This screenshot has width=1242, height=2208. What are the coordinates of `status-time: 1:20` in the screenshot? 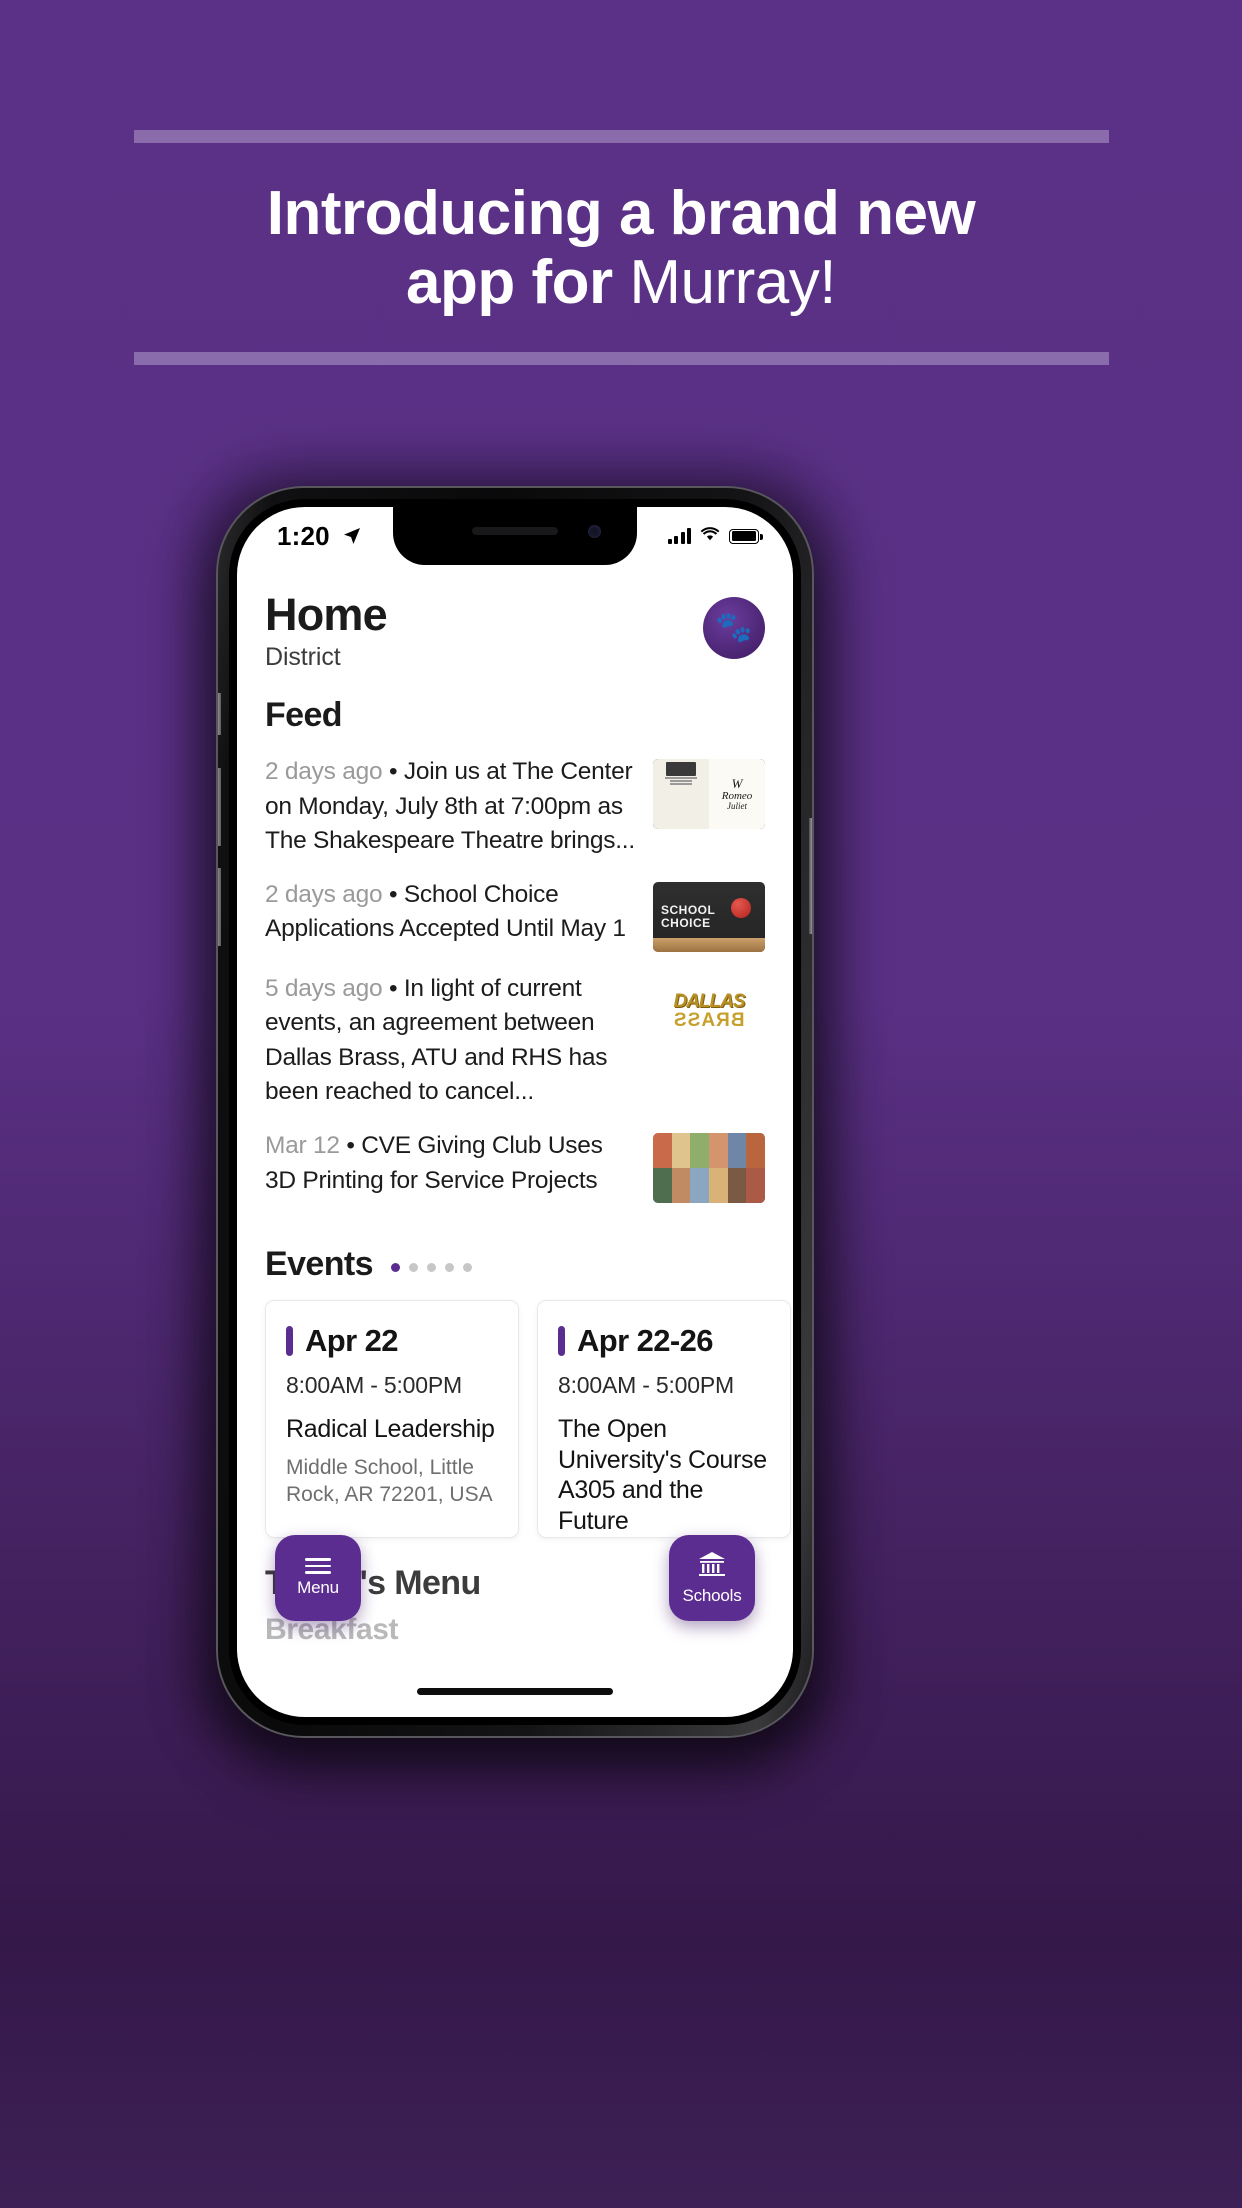 It's located at (303, 535).